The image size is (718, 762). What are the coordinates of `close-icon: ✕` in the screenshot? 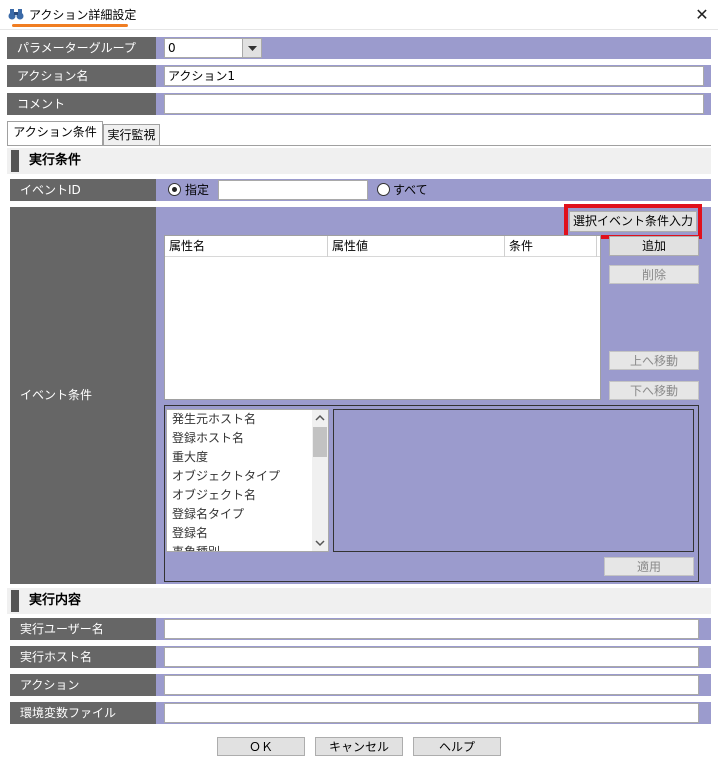 It's located at (702, 15).